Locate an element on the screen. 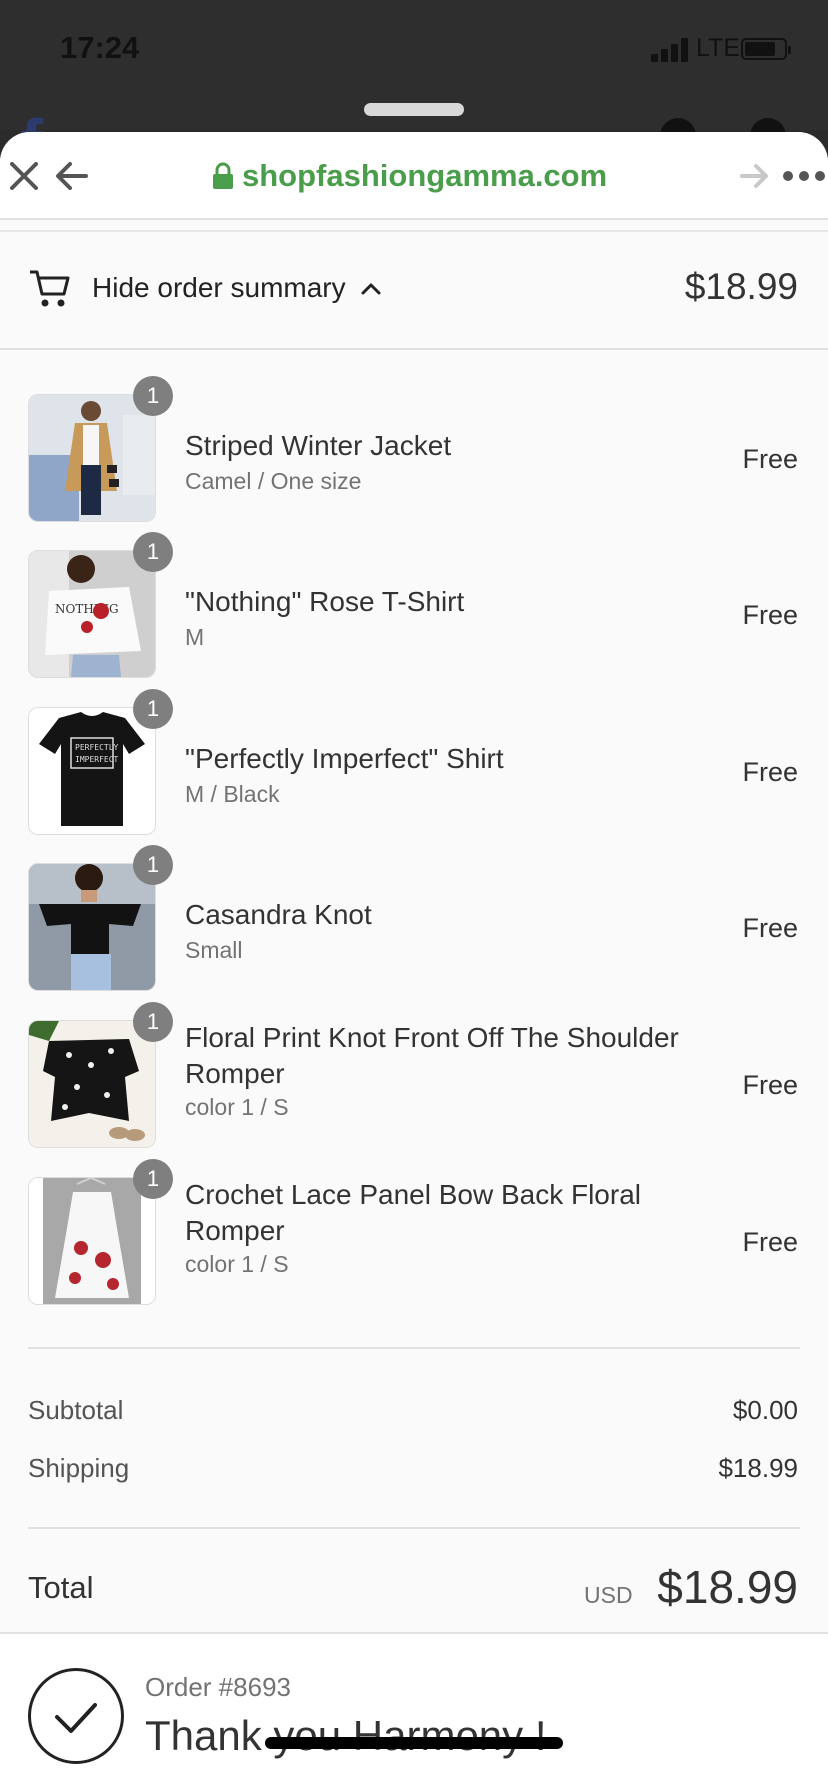 This screenshot has width=828, height=1792. cart-icon is located at coordinates (50, 288).